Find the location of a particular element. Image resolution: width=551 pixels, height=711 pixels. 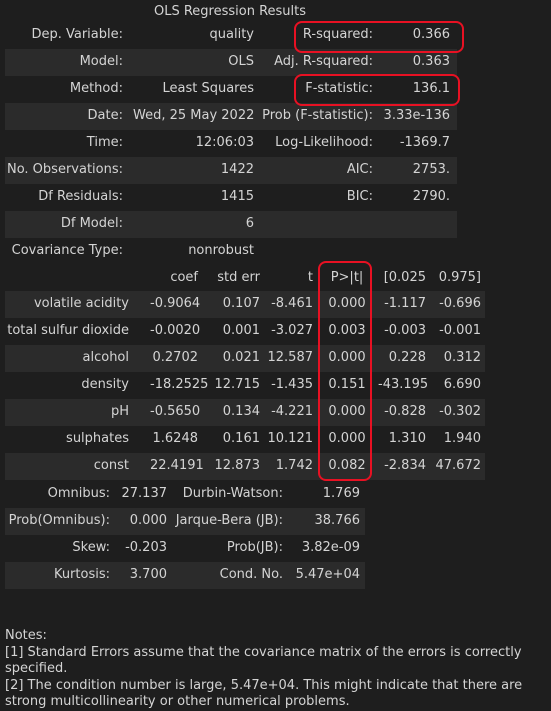

coefficient-cell: 0.001 is located at coordinates (241, 330).